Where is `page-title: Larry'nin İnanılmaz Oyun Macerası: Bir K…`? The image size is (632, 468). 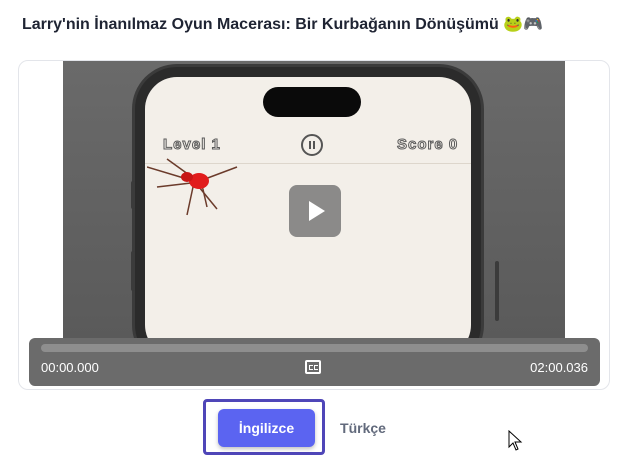
page-title: Larry'nin İnanılmaz Oyun Macerası: Bir K… is located at coordinates (283, 24).